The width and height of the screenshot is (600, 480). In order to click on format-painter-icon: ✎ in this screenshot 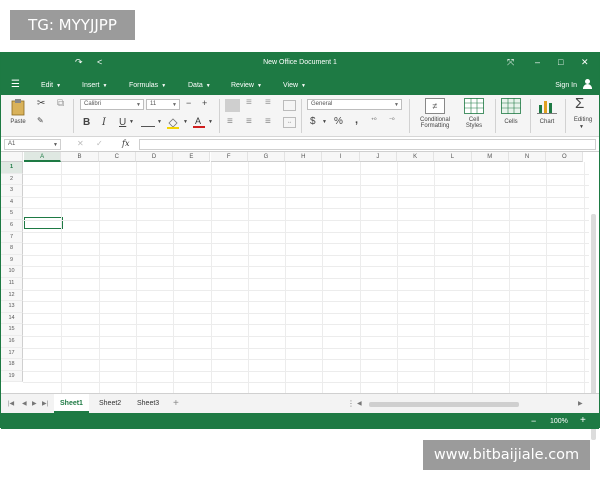, I will do `click(40, 120)`.